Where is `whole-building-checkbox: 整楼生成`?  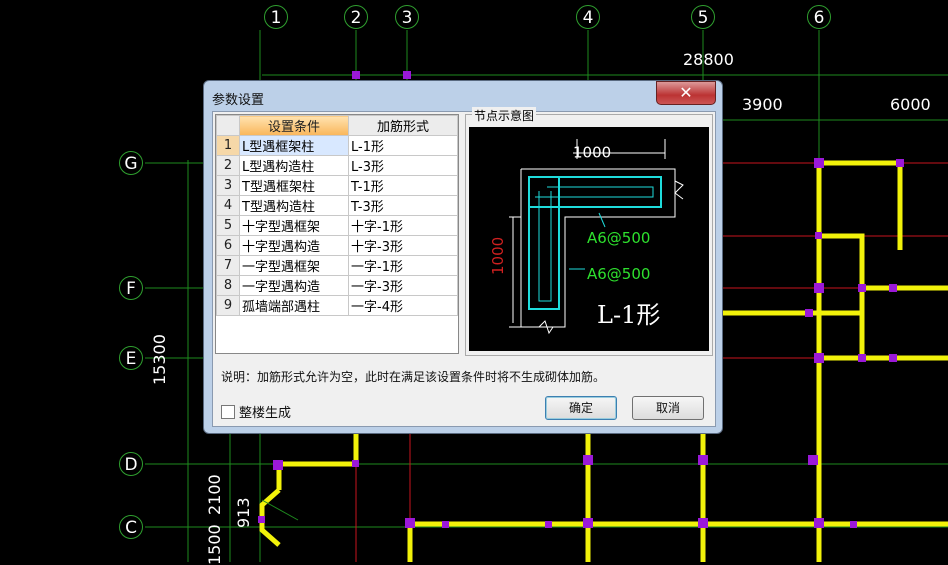
whole-building-checkbox: 整楼生成 is located at coordinates (256, 411).